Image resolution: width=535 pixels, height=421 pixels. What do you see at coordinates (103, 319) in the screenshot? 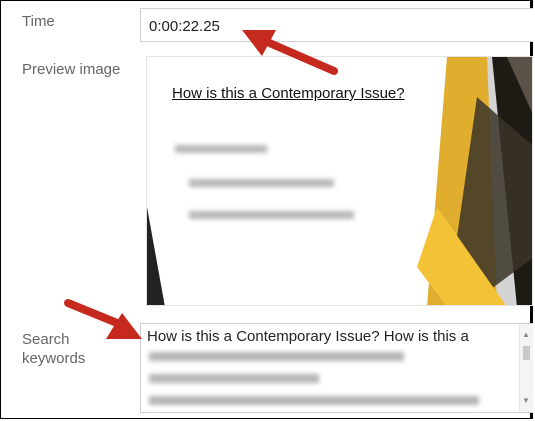
I see `annotation-arrow-keywords` at bounding box center [103, 319].